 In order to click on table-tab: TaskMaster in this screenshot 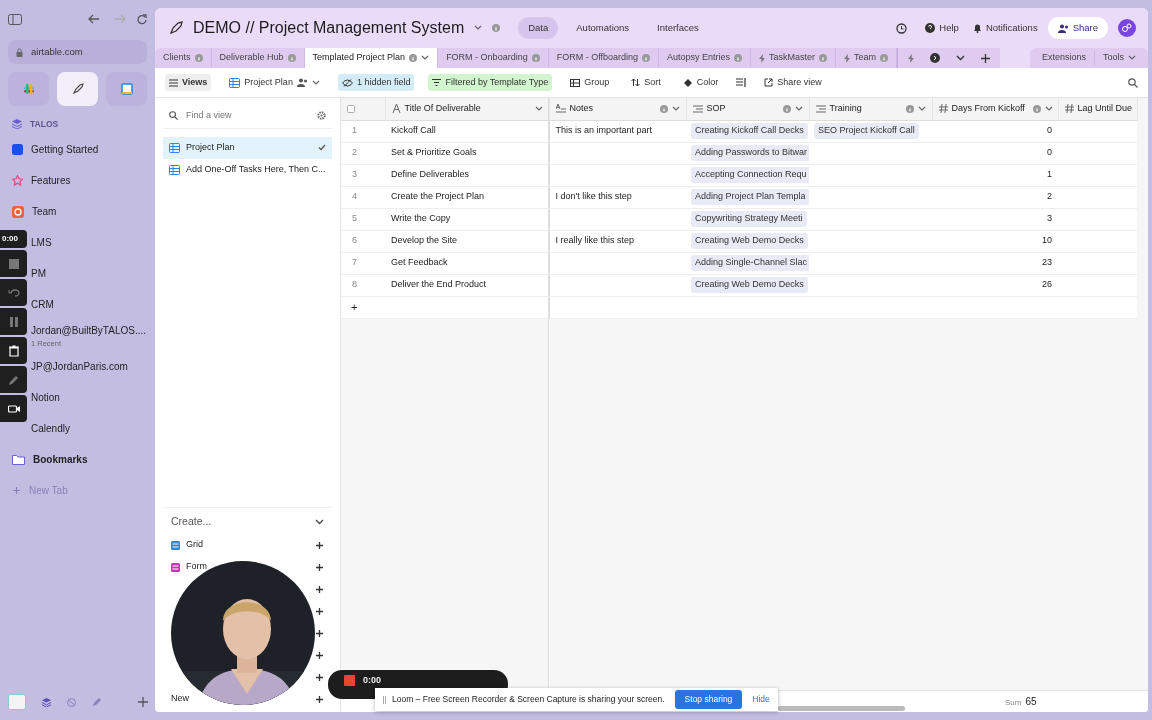, I will do `click(794, 58)`.